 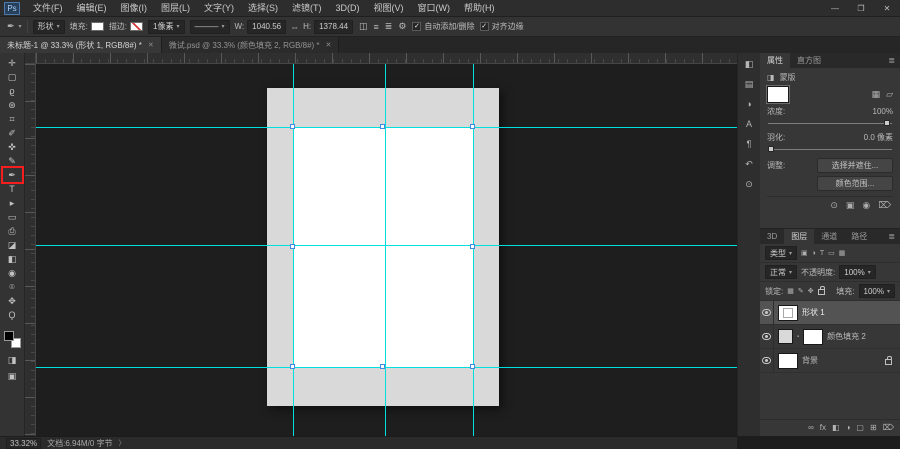 What do you see at coordinates (14, 26) in the screenshot?
I see `tool-preset-picker: ✒ ▾` at bounding box center [14, 26].